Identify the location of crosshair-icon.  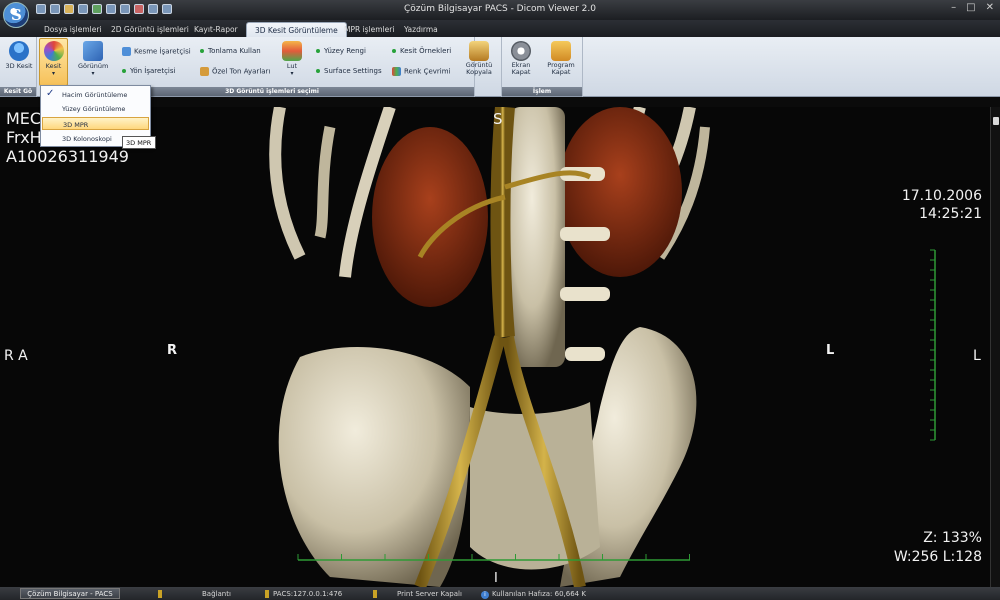
(126, 51).